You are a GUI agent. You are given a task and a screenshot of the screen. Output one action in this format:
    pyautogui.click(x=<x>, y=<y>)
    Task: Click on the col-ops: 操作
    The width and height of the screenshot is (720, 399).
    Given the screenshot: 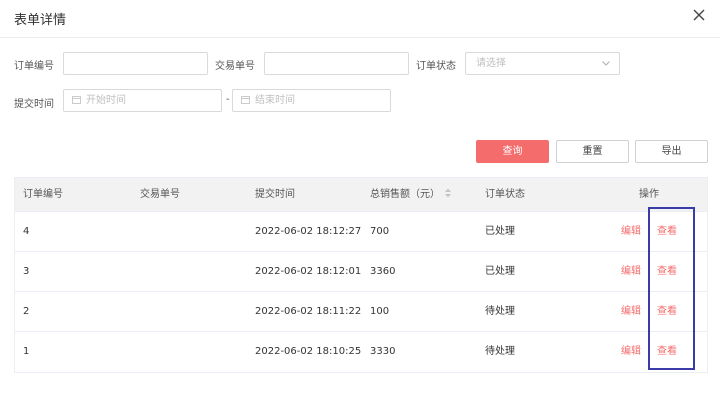 What is the action you would take?
    pyautogui.click(x=649, y=194)
    